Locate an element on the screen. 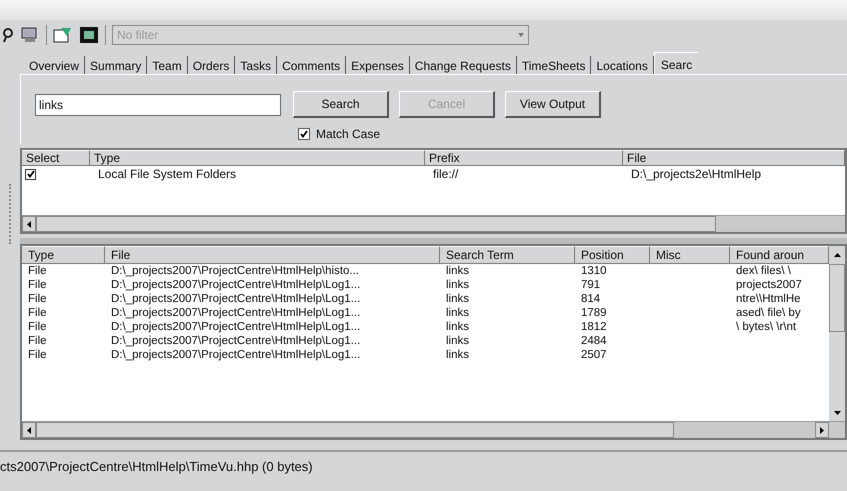 This screenshot has height=491, width=847. splitter-handle is located at coordinates (10, 214).